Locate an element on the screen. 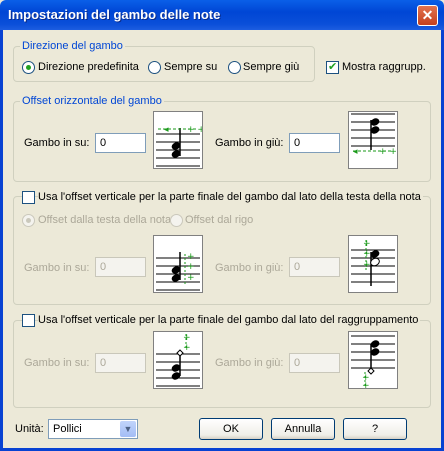 This screenshot has width=444, height=451. close-button: ✕ is located at coordinates (427, 15).